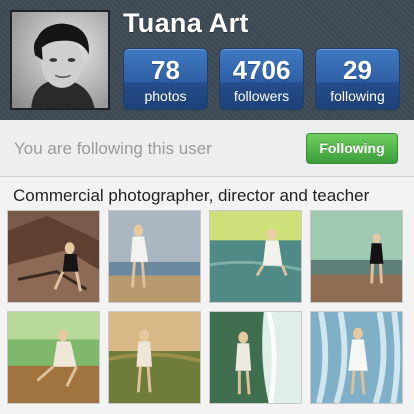 The height and width of the screenshot is (414, 414). What do you see at coordinates (352, 148) in the screenshot?
I see `following-button: Following` at bounding box center [352, 148].